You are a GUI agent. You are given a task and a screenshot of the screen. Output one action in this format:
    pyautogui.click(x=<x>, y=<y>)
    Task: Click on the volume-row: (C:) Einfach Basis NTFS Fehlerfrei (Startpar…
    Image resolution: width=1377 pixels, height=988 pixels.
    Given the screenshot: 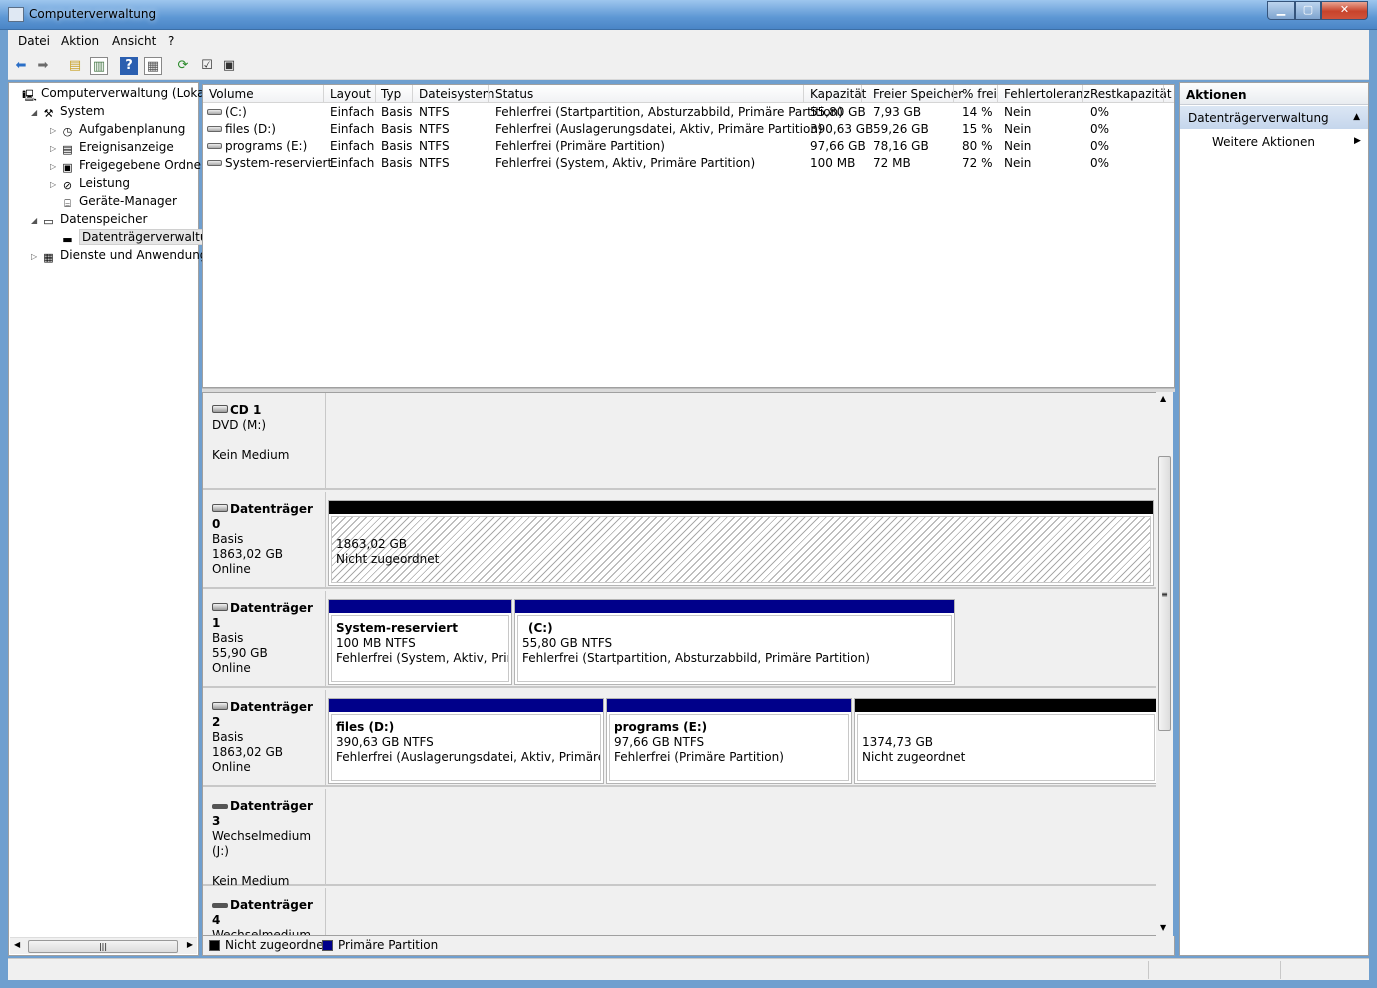 What is the action you would take?
    pyautogui.click(x=688, y=112)
    